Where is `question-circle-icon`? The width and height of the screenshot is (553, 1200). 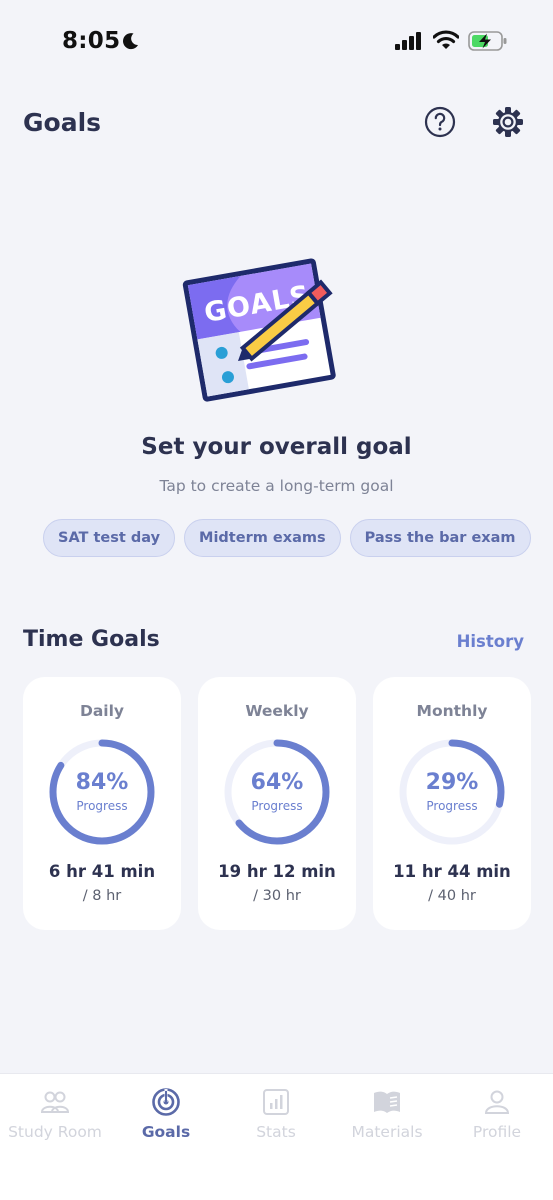 question-circle-icon is located at coordinates (440, 122).